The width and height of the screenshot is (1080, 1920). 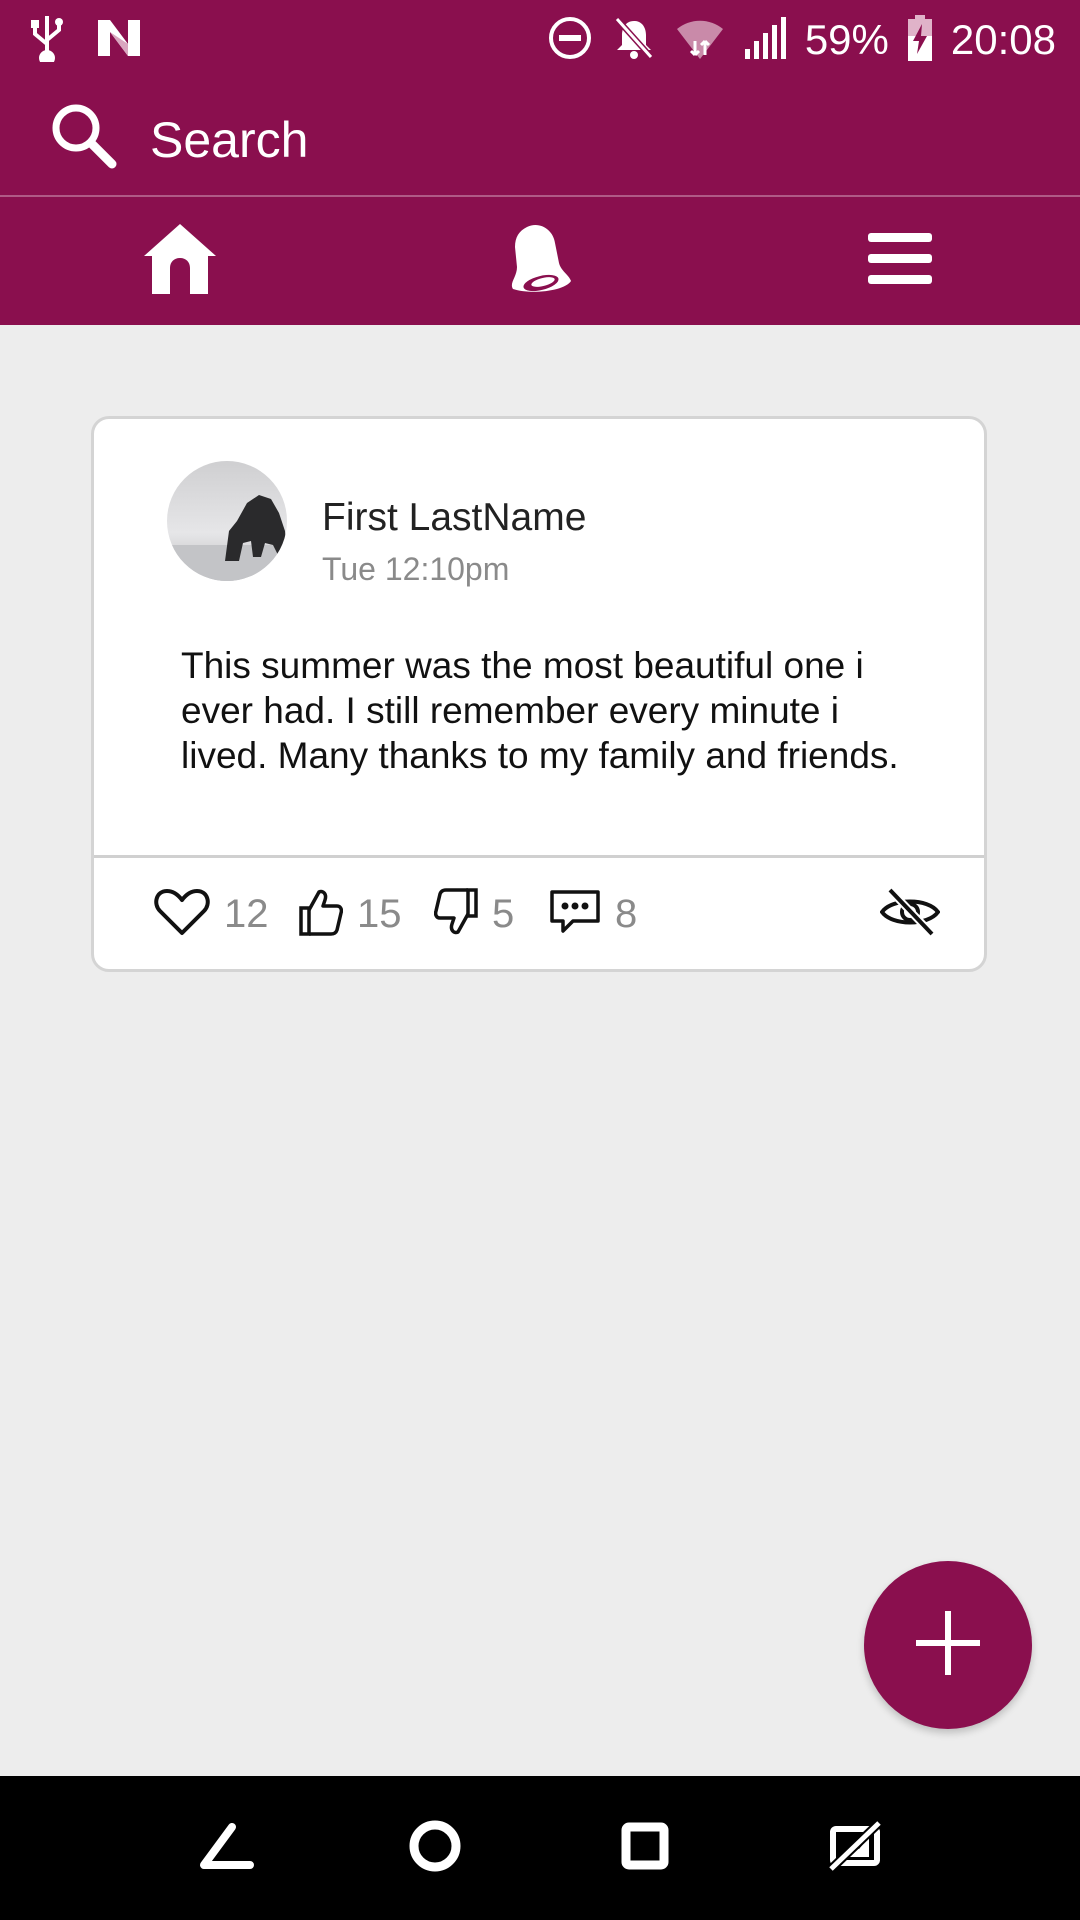 What do you see at coordinates (1003, 39) in the screenshot?
I see `clock: 20:08` at bounding box center [1003, 39].